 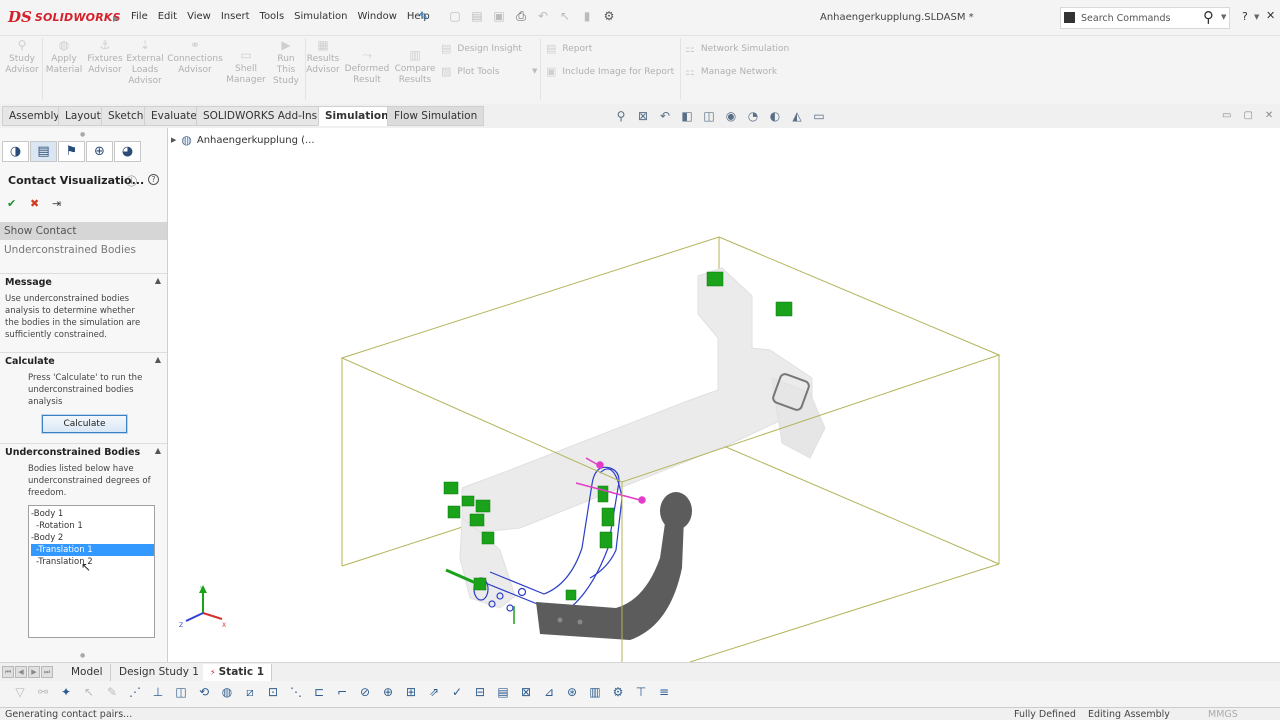 I want to click on measure-icon: ⊿, so click(x=549, y=693).